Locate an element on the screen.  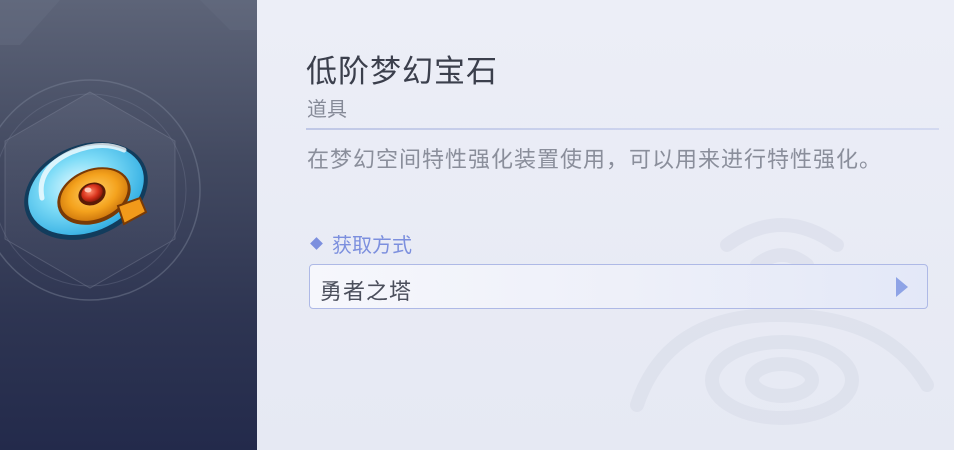
item-type-label: 道具 is located at coordinates (327, 109).